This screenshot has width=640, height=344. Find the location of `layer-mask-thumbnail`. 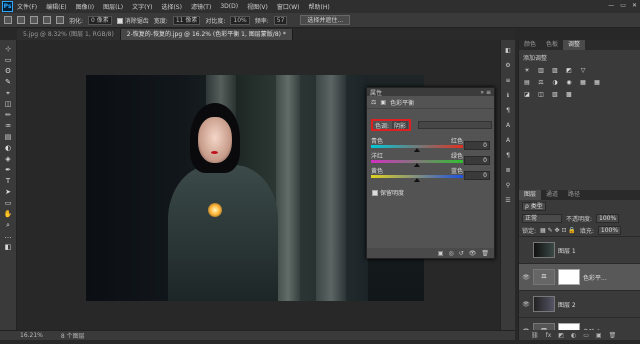

layer-mask-thumbnail is located at coordinates (569, 277).